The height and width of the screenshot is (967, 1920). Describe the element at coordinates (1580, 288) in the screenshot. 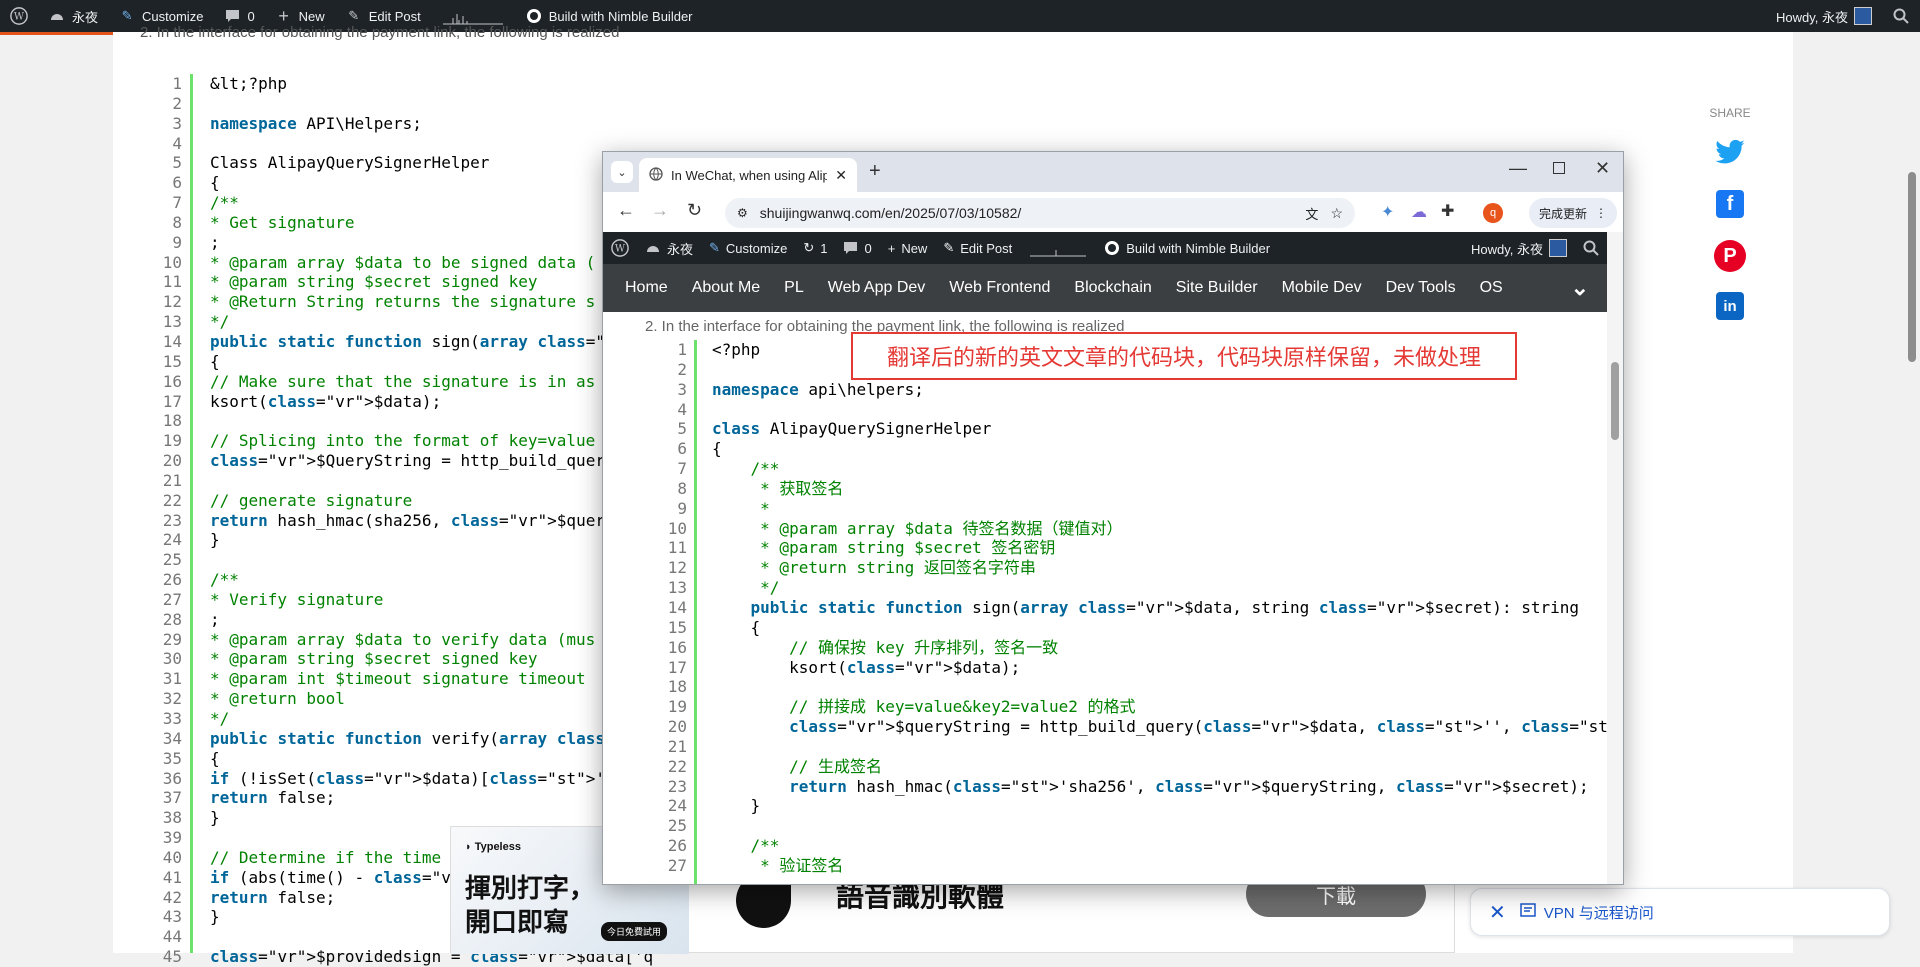

I see `nav-expand-icon: ⌄` at that location.